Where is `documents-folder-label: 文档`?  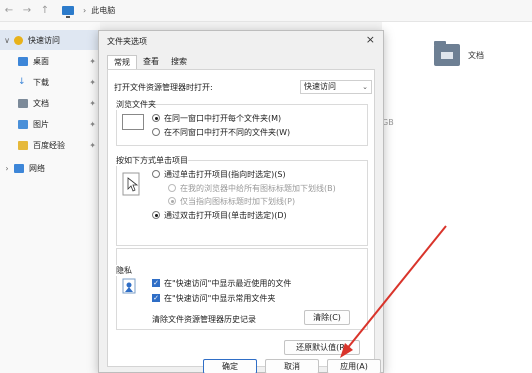 documents-folder-label: 文档 is located at coordinates (476, 55).